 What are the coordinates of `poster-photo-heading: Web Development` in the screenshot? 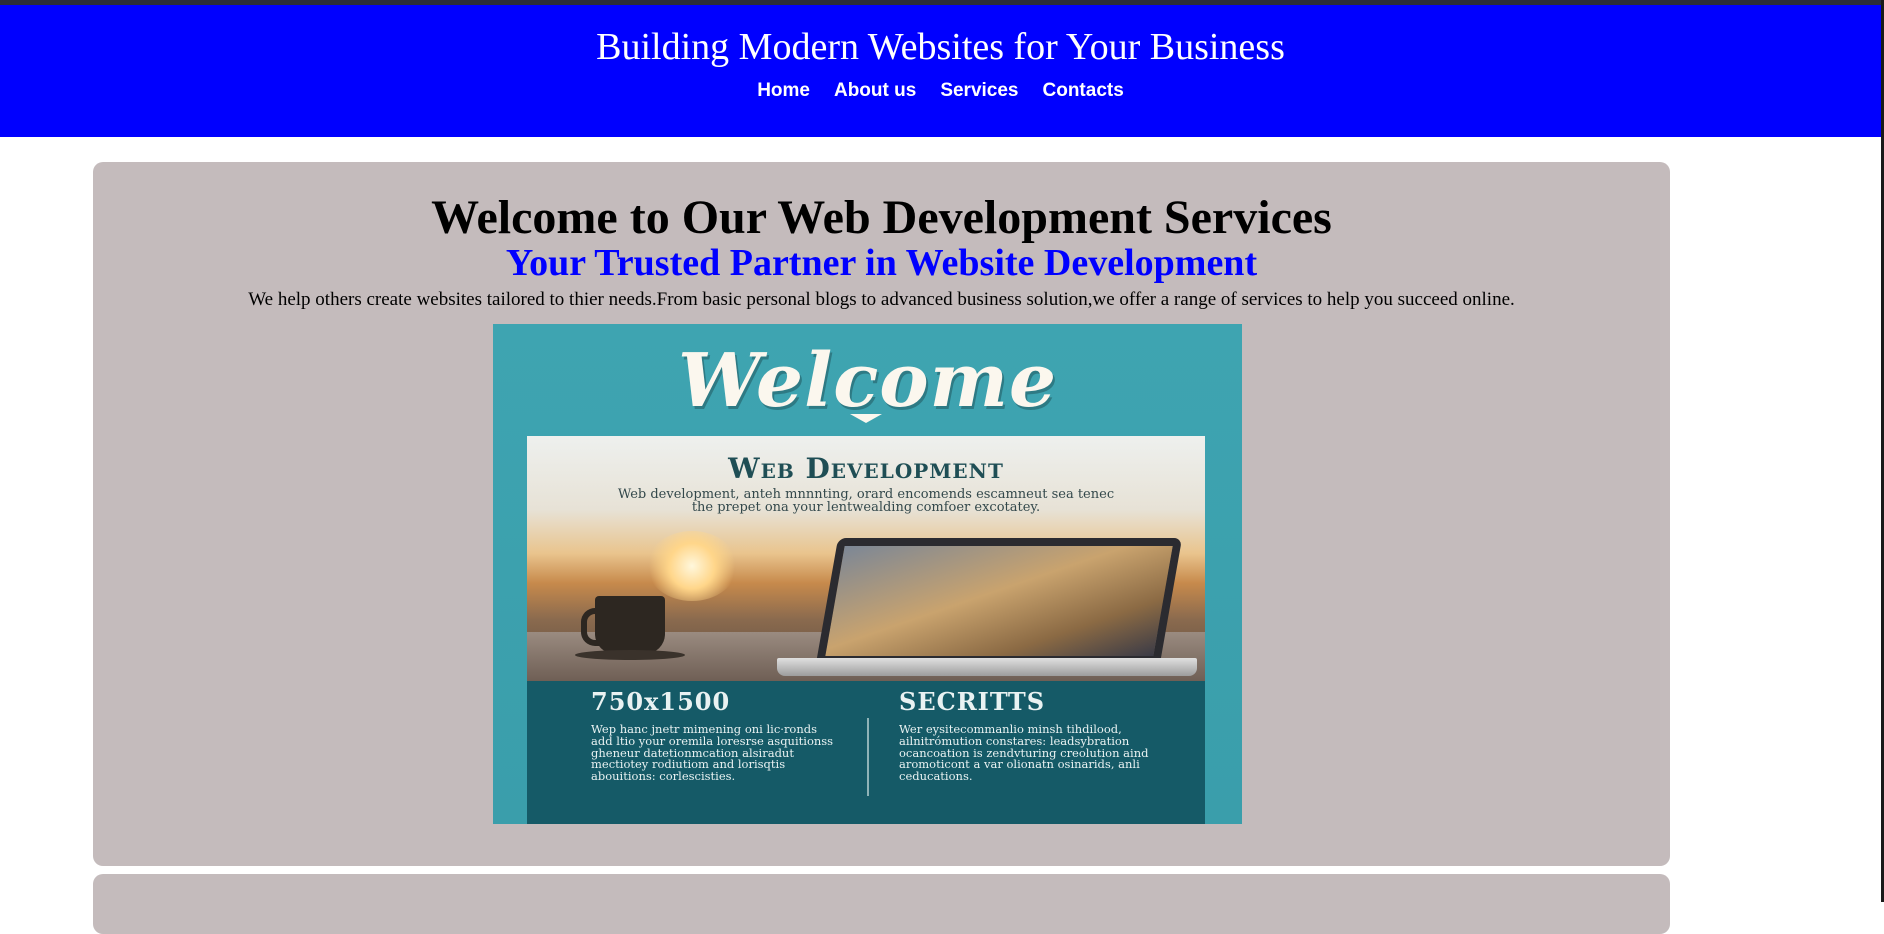 It's located at (866, 468).